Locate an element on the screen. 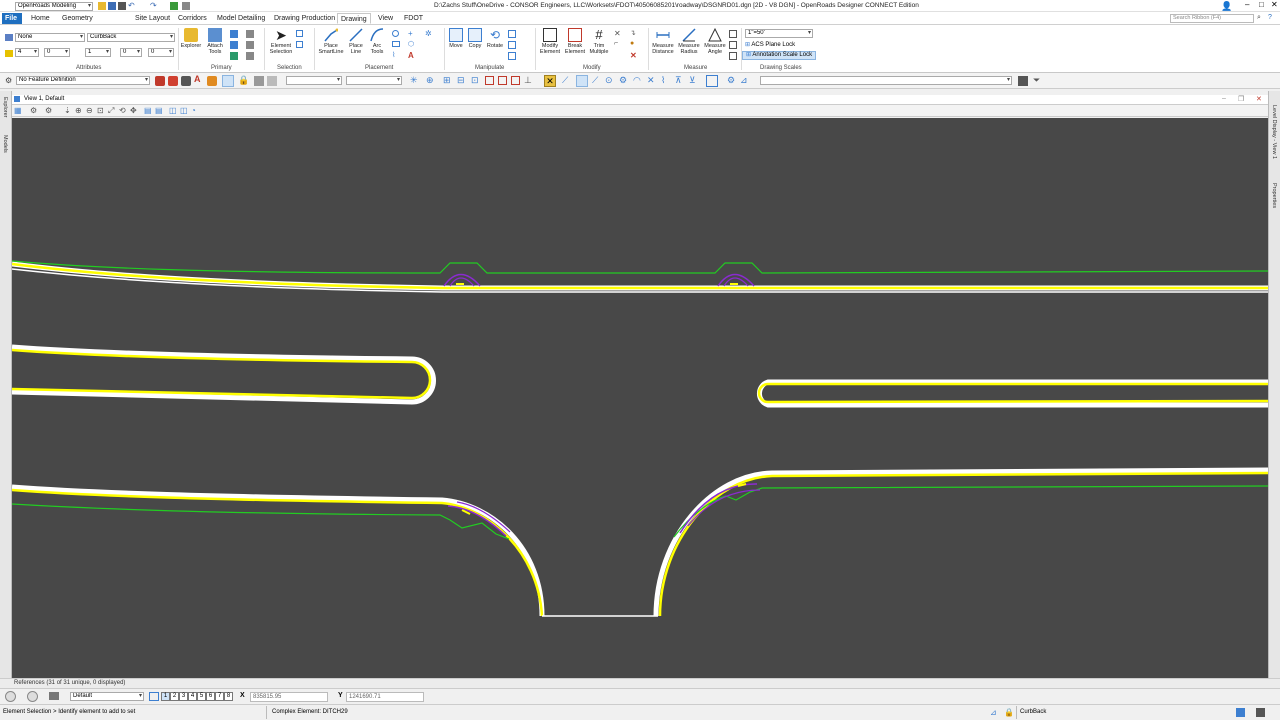 The image size is (1280, 720). settings-icon is located at coordinates (186, 6).